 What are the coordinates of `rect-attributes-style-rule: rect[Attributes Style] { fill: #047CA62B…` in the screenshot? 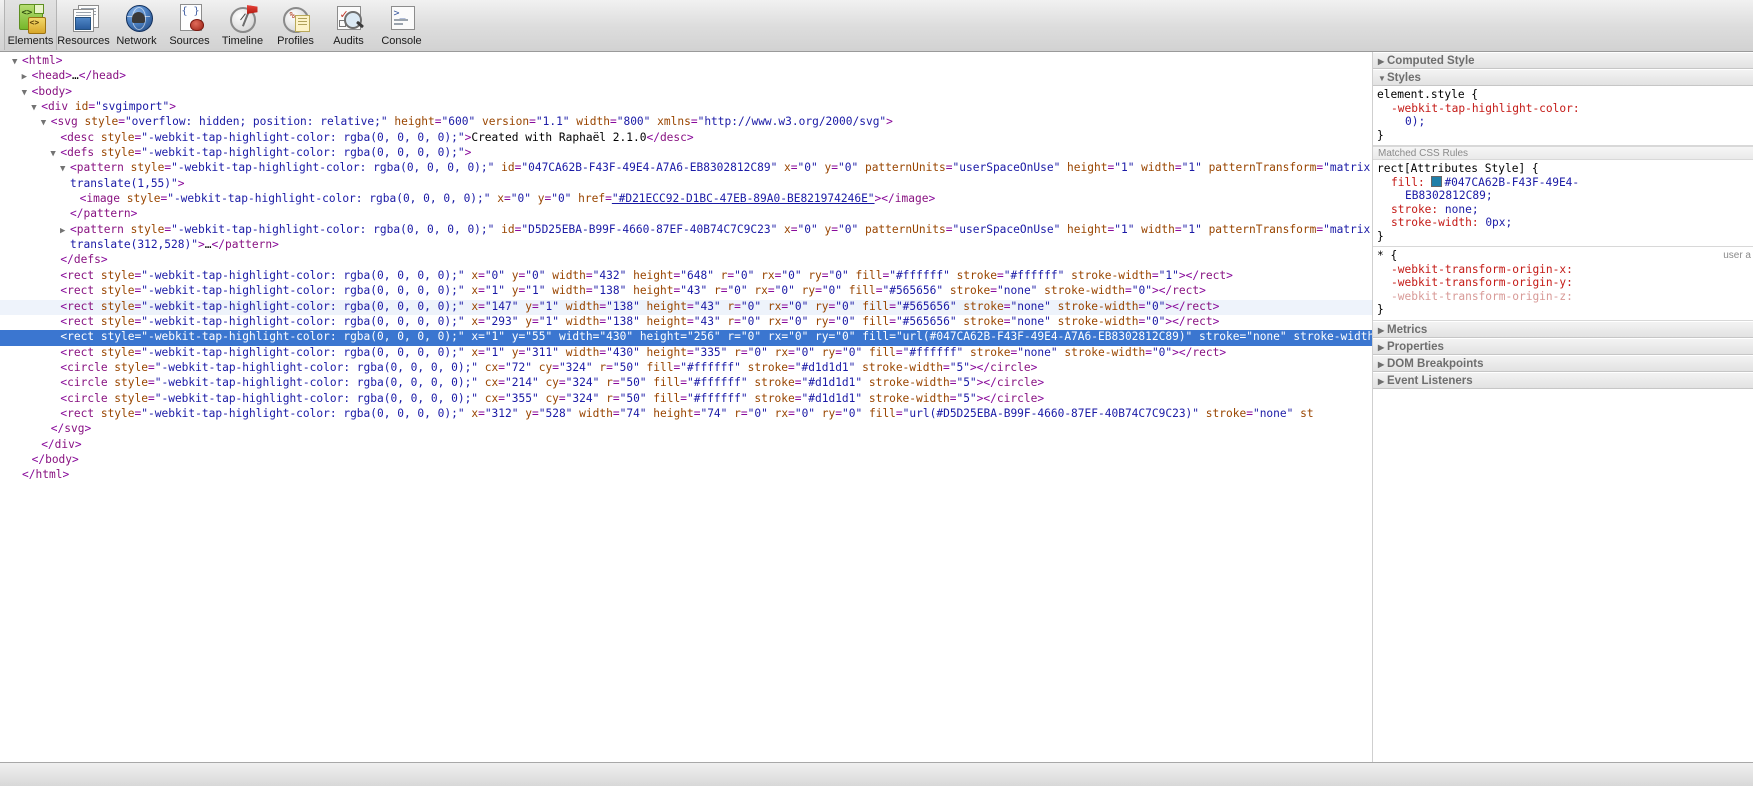 It's located at (1563, 203).